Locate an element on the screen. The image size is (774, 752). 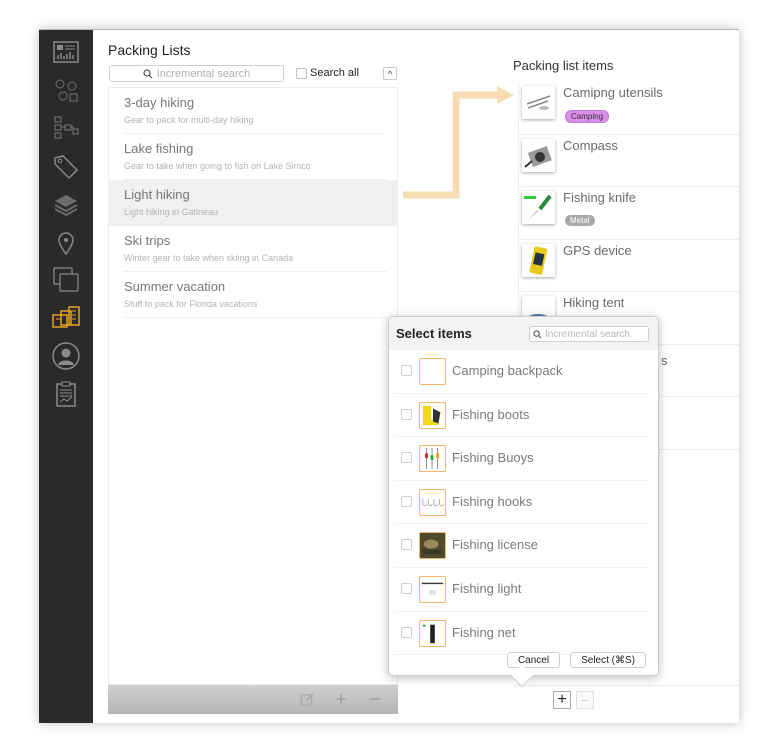
item-title: s is located at coordinates (664, 360).